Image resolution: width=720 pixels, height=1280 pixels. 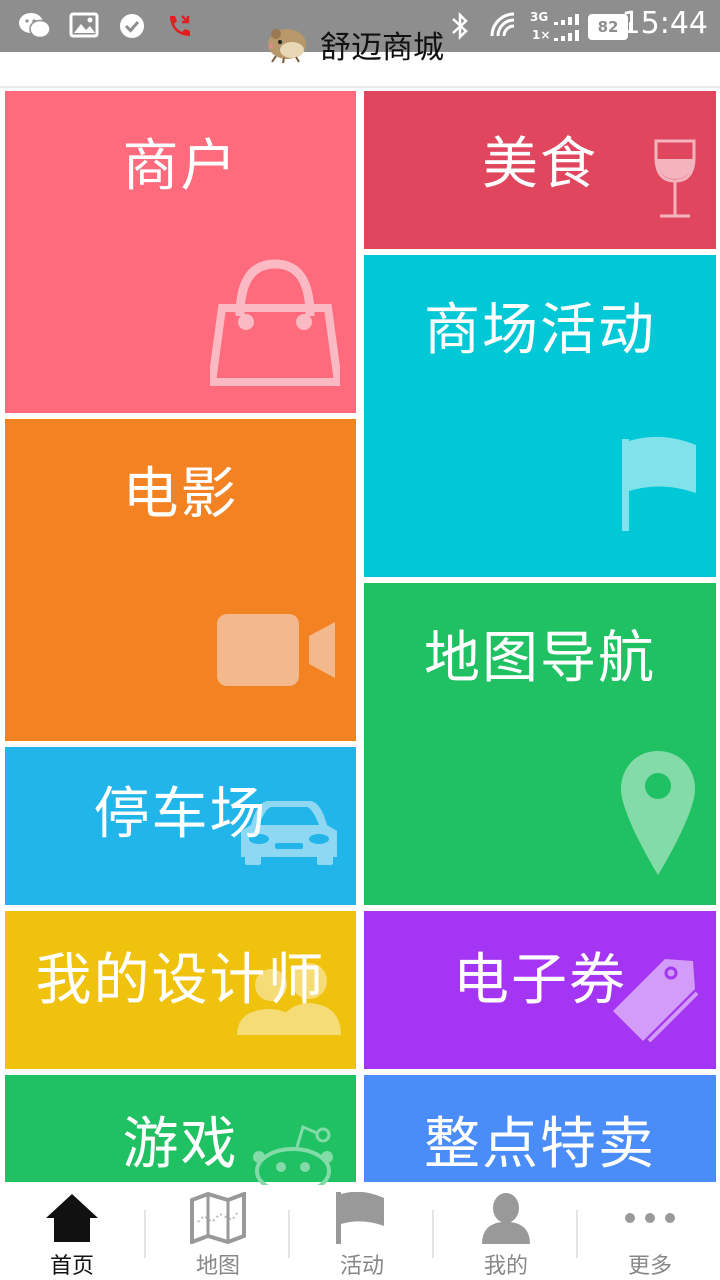 I want to click on tile-label: 电子券, so click(x=540, y=980).